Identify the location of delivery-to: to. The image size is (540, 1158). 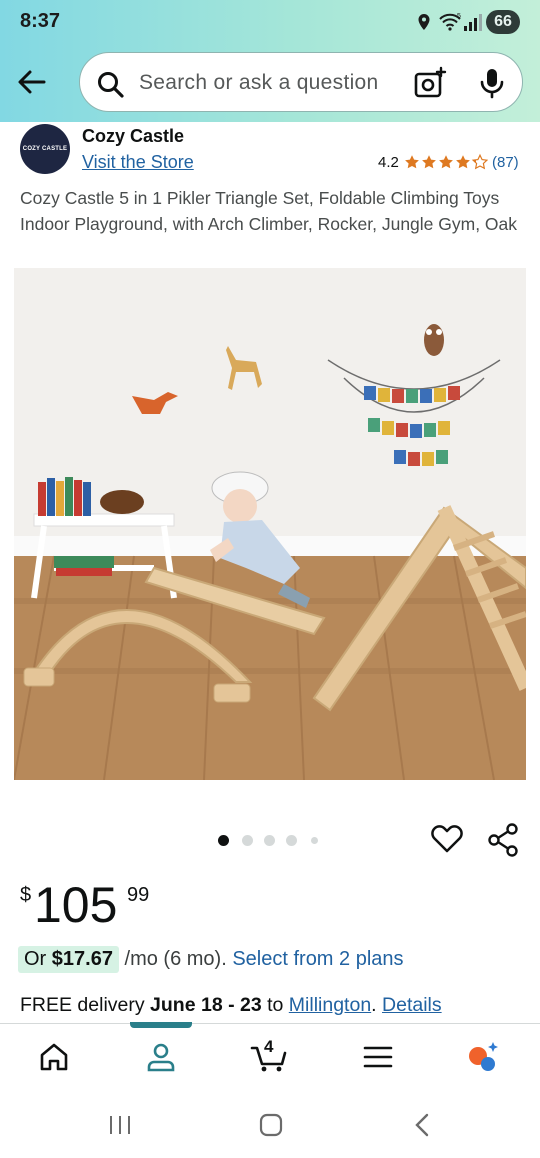
(275, 1005).